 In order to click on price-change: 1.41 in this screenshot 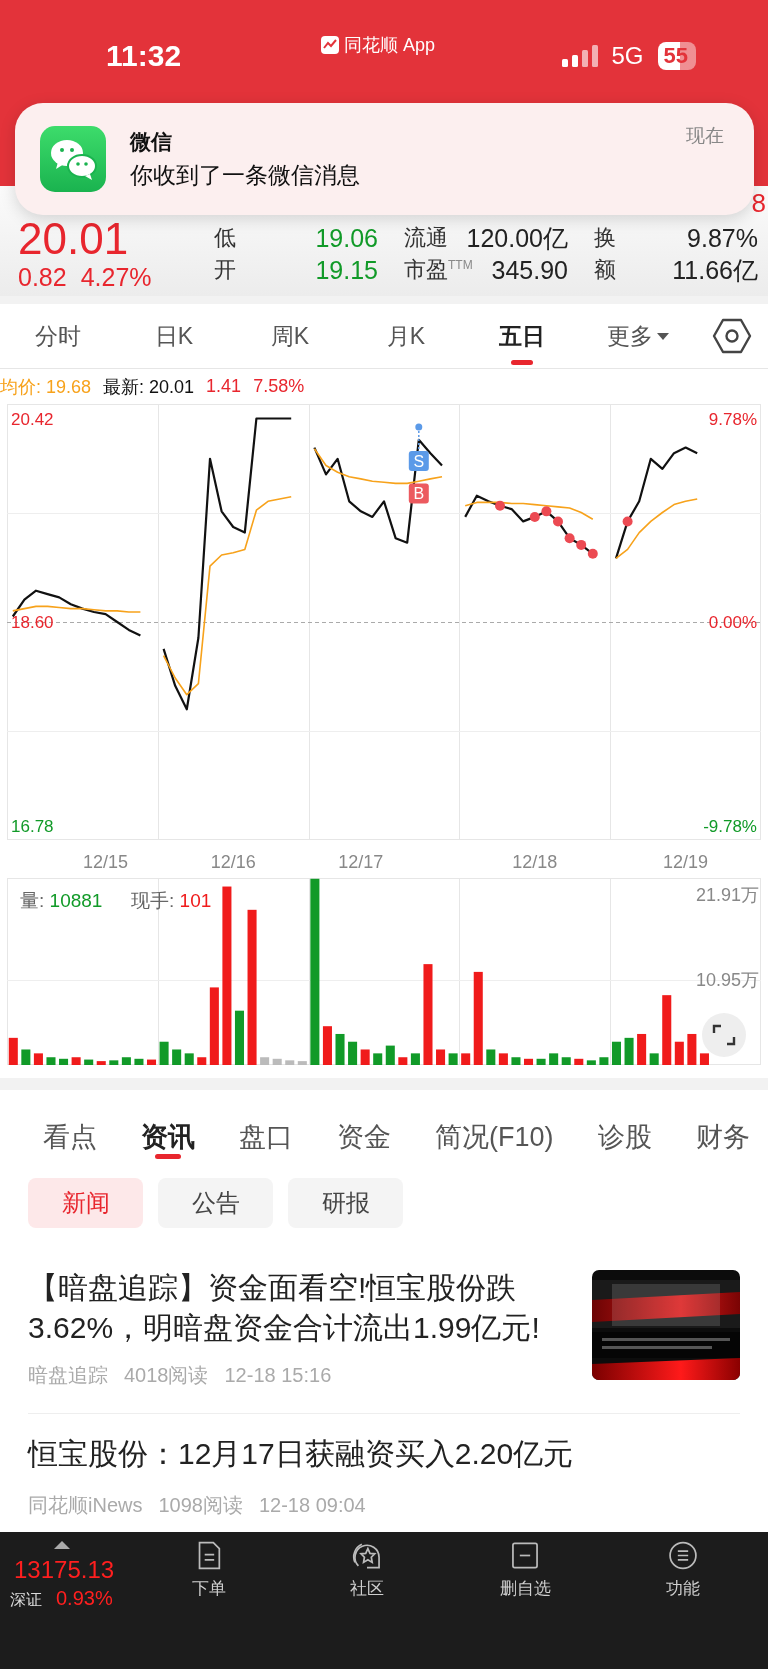, I will do `click(224, 386)`.